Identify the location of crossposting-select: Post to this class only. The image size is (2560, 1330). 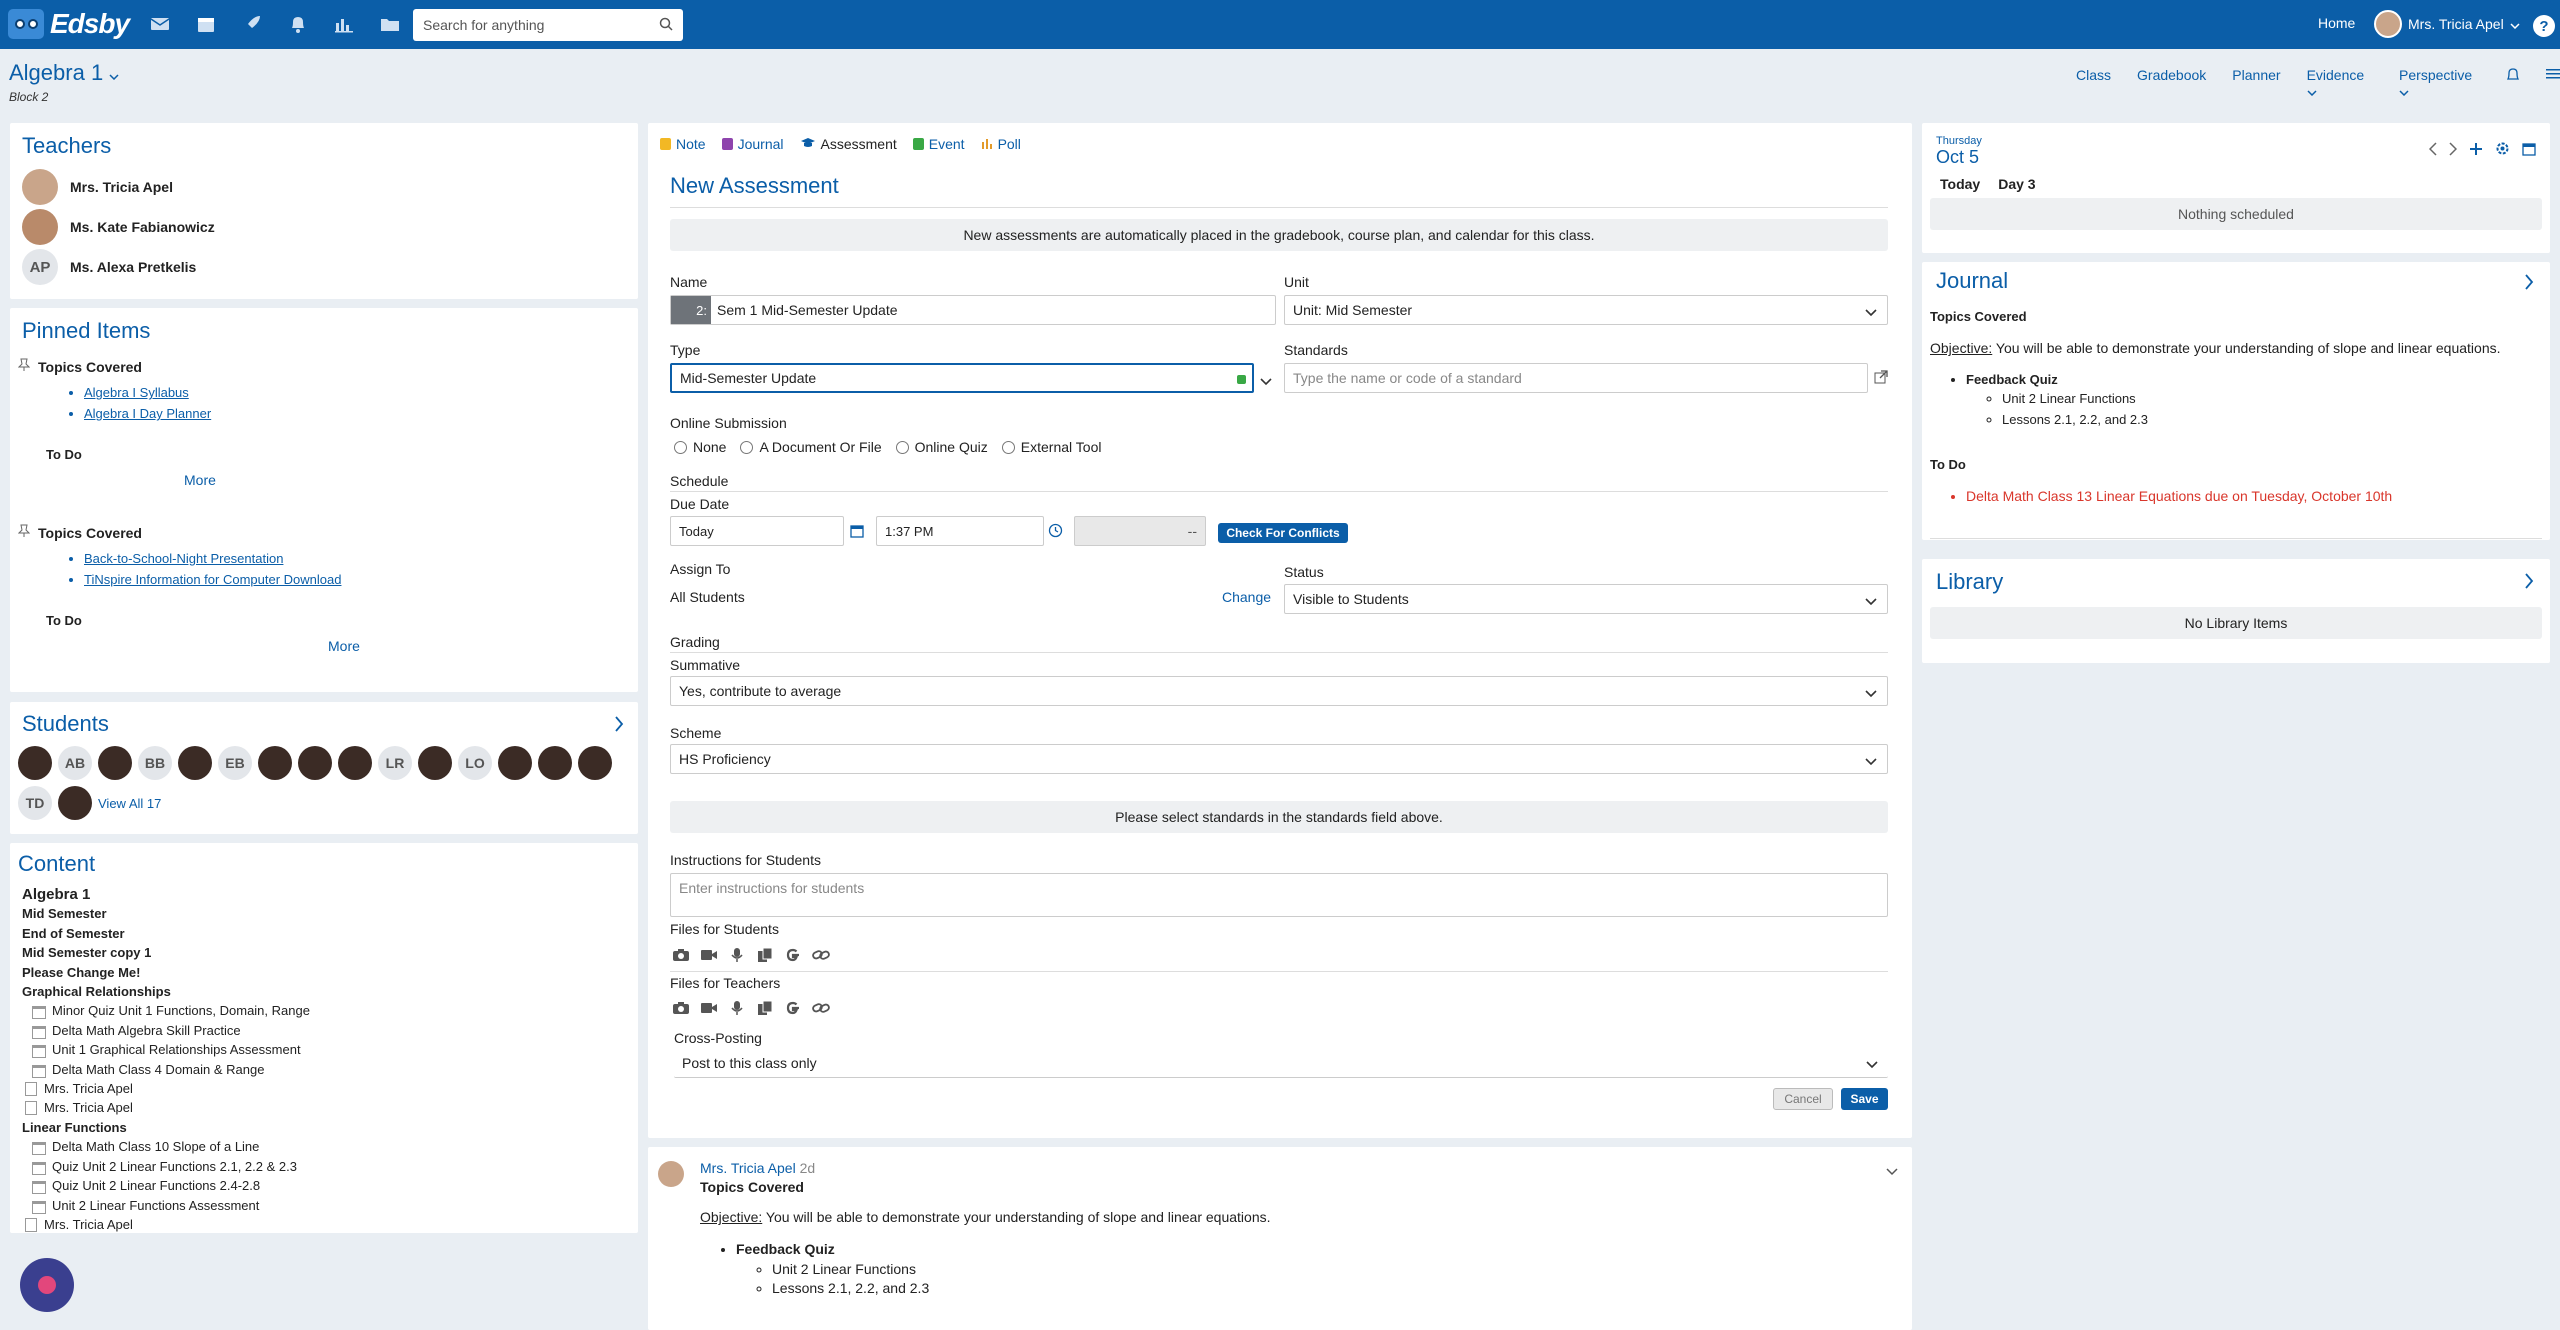
(1281, 1063).